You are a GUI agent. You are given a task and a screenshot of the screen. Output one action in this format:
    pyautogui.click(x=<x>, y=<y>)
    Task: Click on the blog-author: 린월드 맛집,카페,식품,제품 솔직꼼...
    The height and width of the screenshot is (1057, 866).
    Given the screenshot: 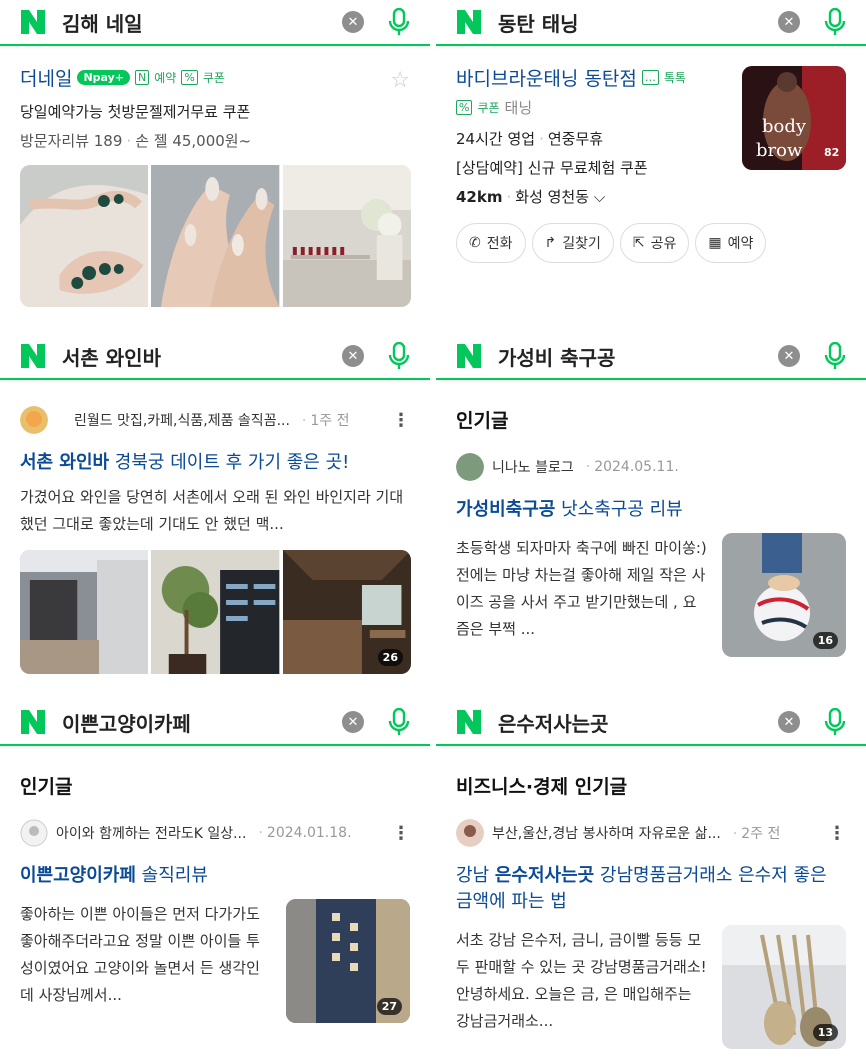 What is the action you would take?
    pyautogui.click(x=182, y=420)
    